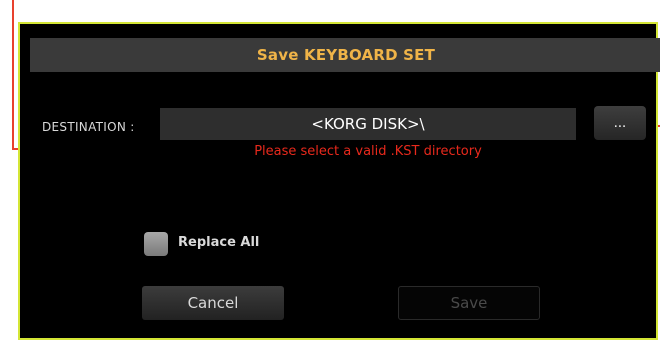  I want to click on cancel-button: Cancel, so click(213, 303).